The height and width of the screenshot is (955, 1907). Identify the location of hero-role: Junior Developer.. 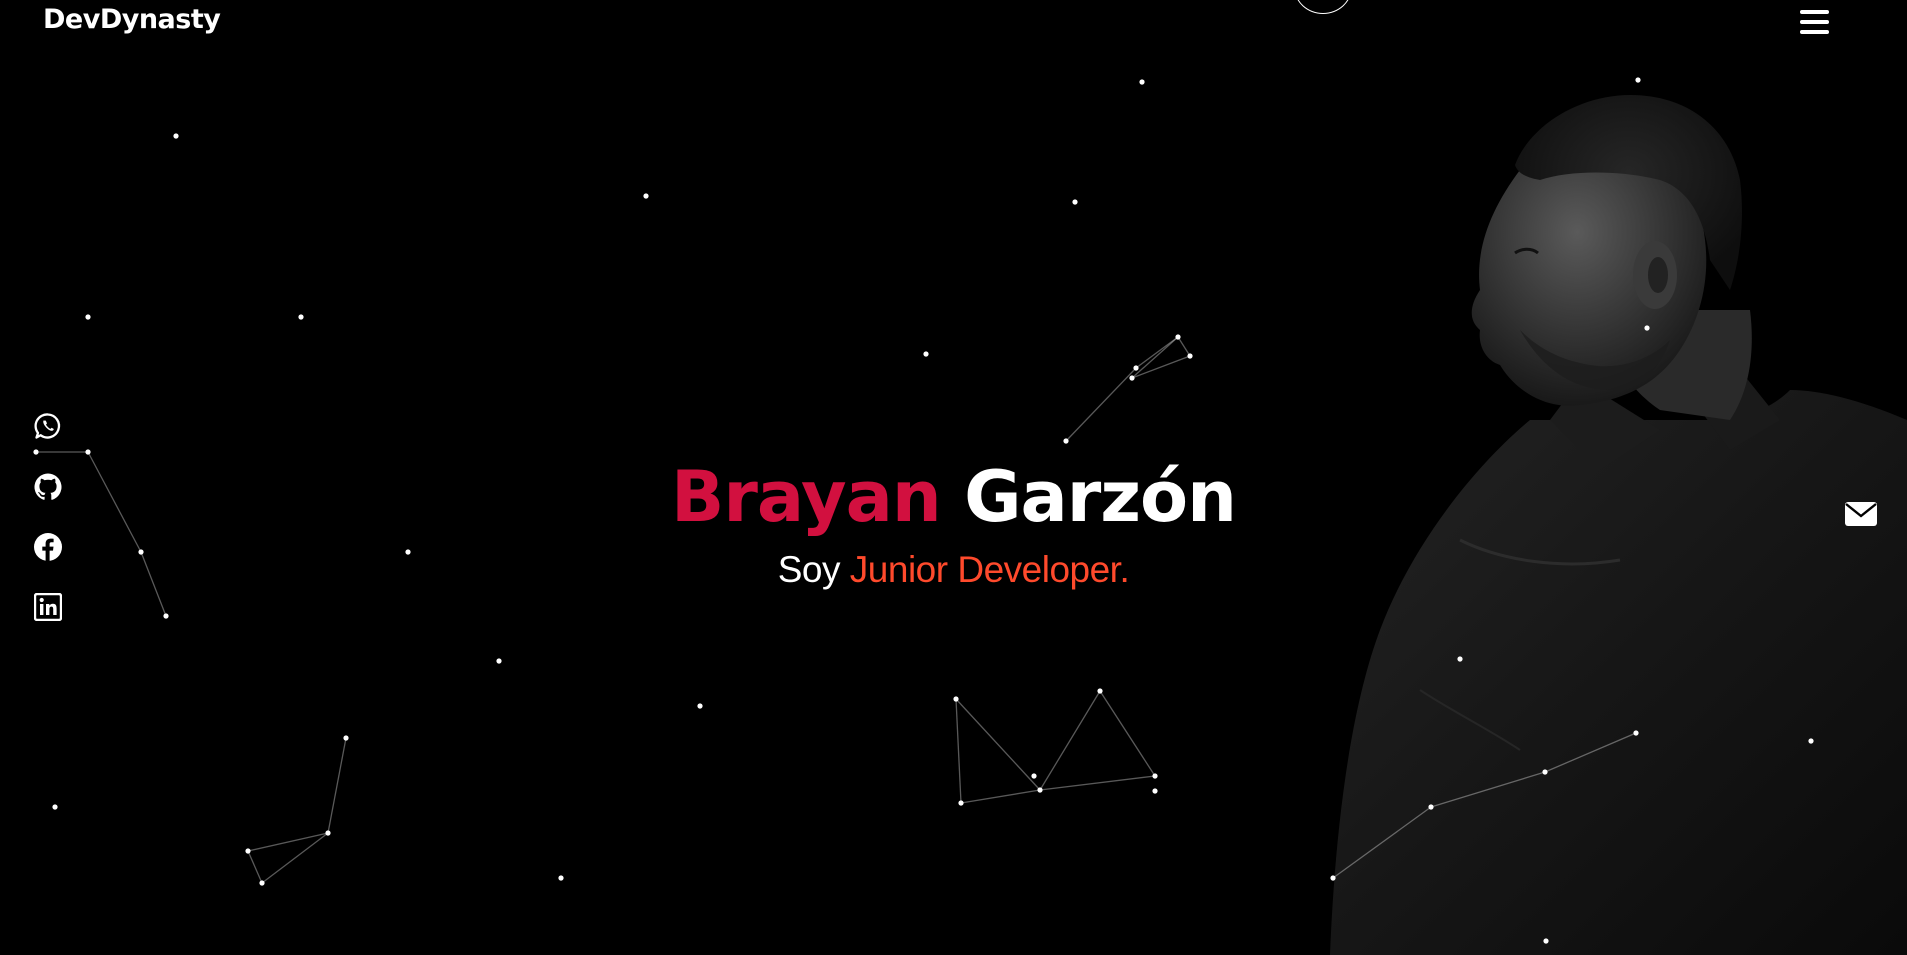
(989, 569).